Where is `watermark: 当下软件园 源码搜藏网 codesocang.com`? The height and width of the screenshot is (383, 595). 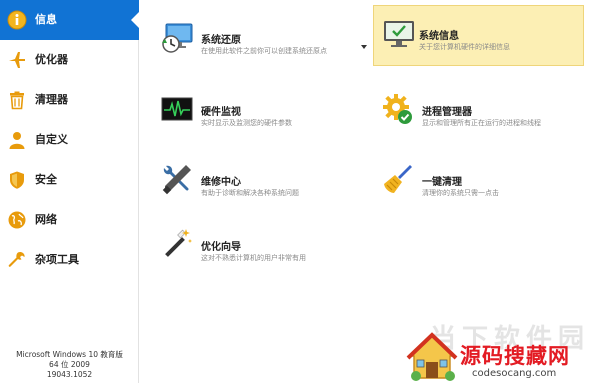 watermark: 当下软件园 源码搜藏网 codesocang.com is located at coordinates (497, 350).